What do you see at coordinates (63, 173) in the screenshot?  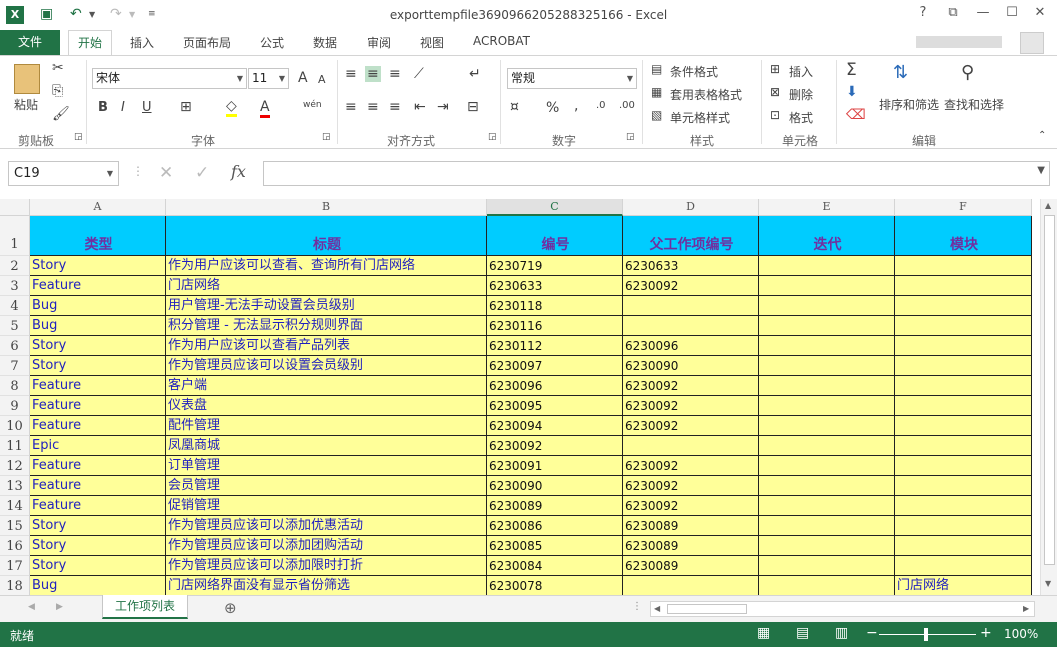 I see `name-box: C19 ▼` at bounding box center [63, 173].